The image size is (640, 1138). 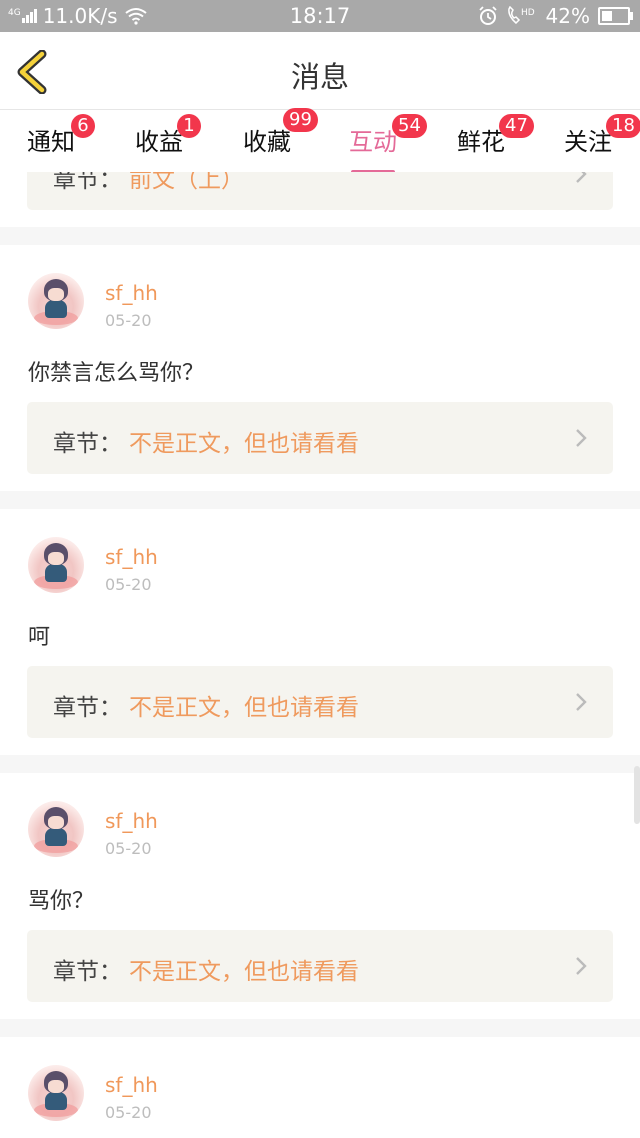 I want to click on scrollbar, so click(x=637, y=795).